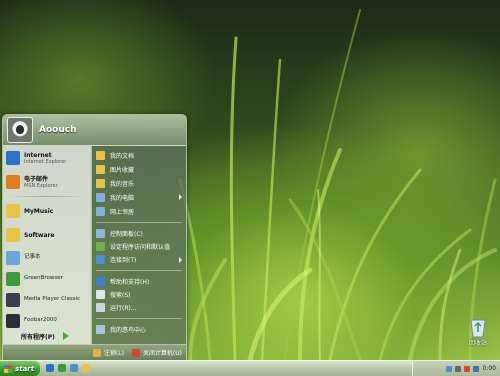 The width and height of the screenshot is (500, 376). I want to click on control-panel-icon, so click(100, 233).